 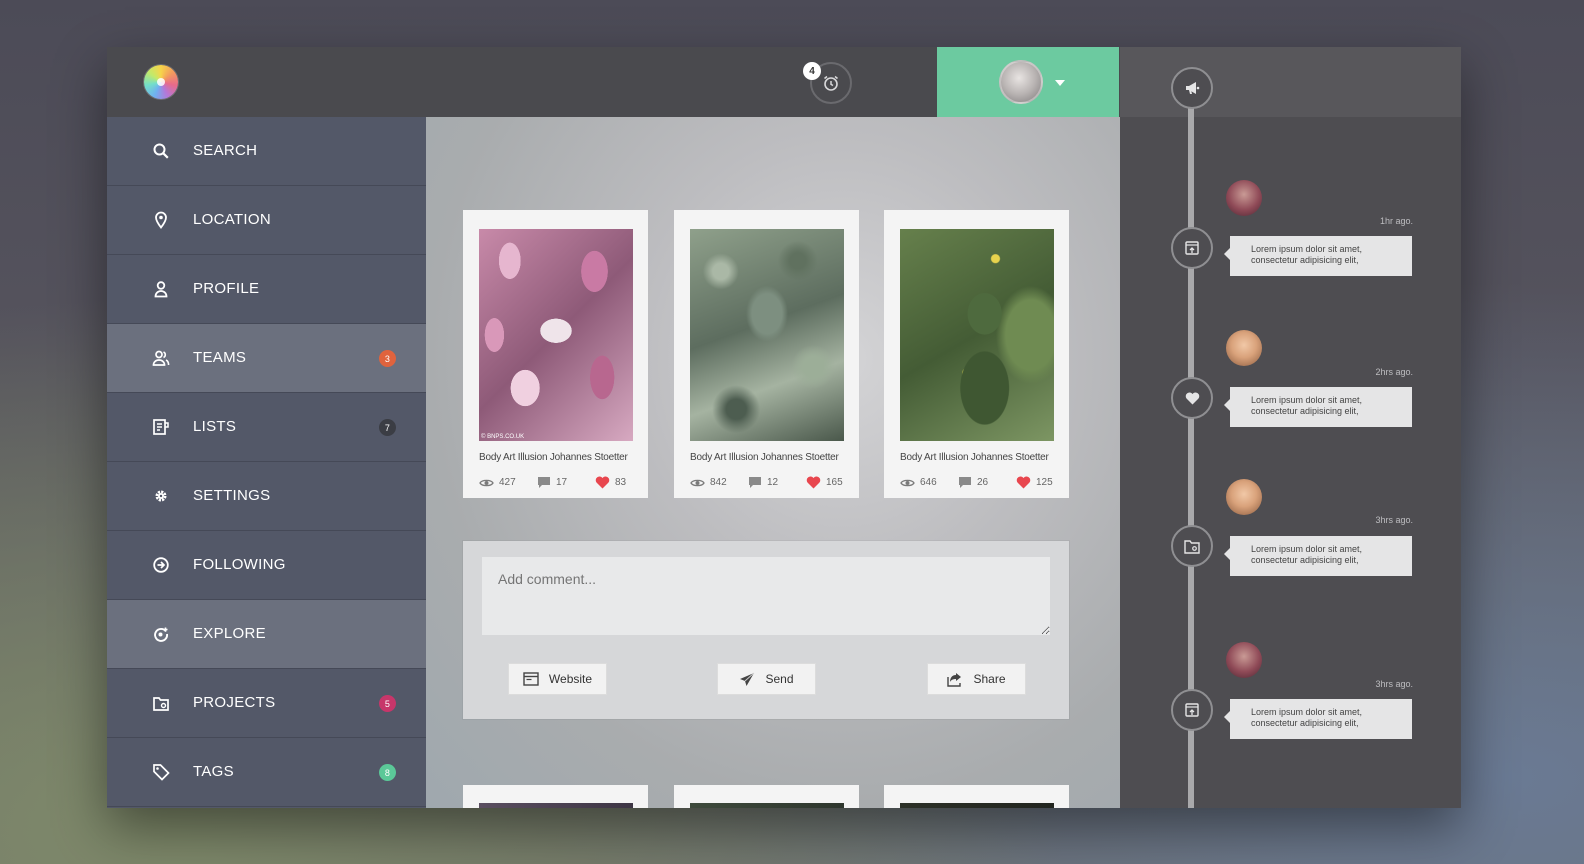 I want to click on share-button: Share, so click(x=976, y=679).